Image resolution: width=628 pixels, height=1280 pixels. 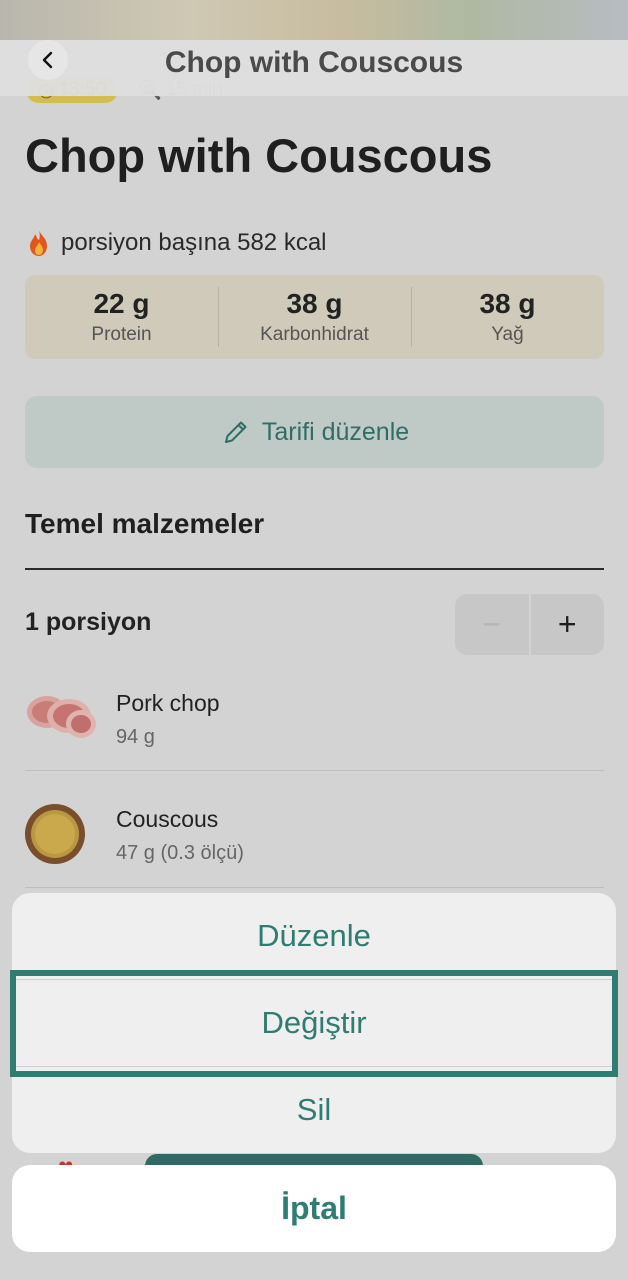 What do you see at coordinates (168, 703) in the screenshot?
I see `ingredient-name: Pork chop` at bounding box center [168, 703].